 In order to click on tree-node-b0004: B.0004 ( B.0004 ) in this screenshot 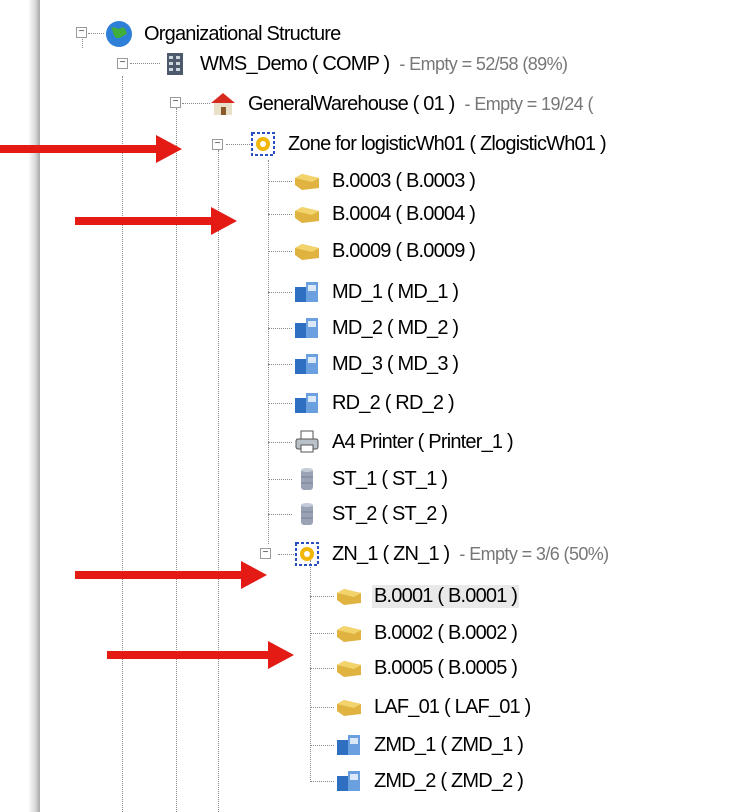, I will do `click(388, 214)`.